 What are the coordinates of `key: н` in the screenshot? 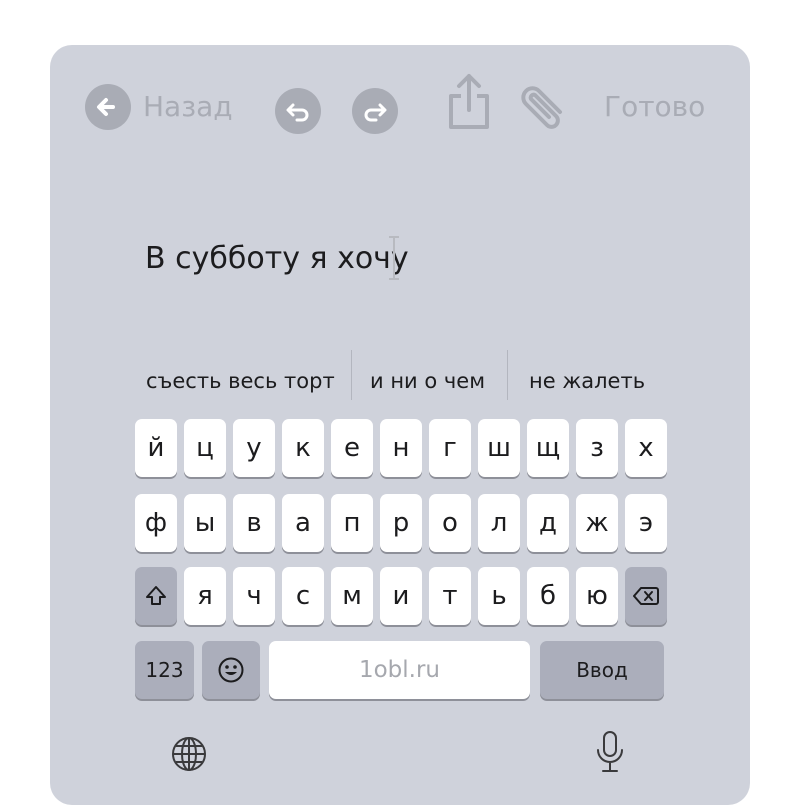 It's located at (401, 448).